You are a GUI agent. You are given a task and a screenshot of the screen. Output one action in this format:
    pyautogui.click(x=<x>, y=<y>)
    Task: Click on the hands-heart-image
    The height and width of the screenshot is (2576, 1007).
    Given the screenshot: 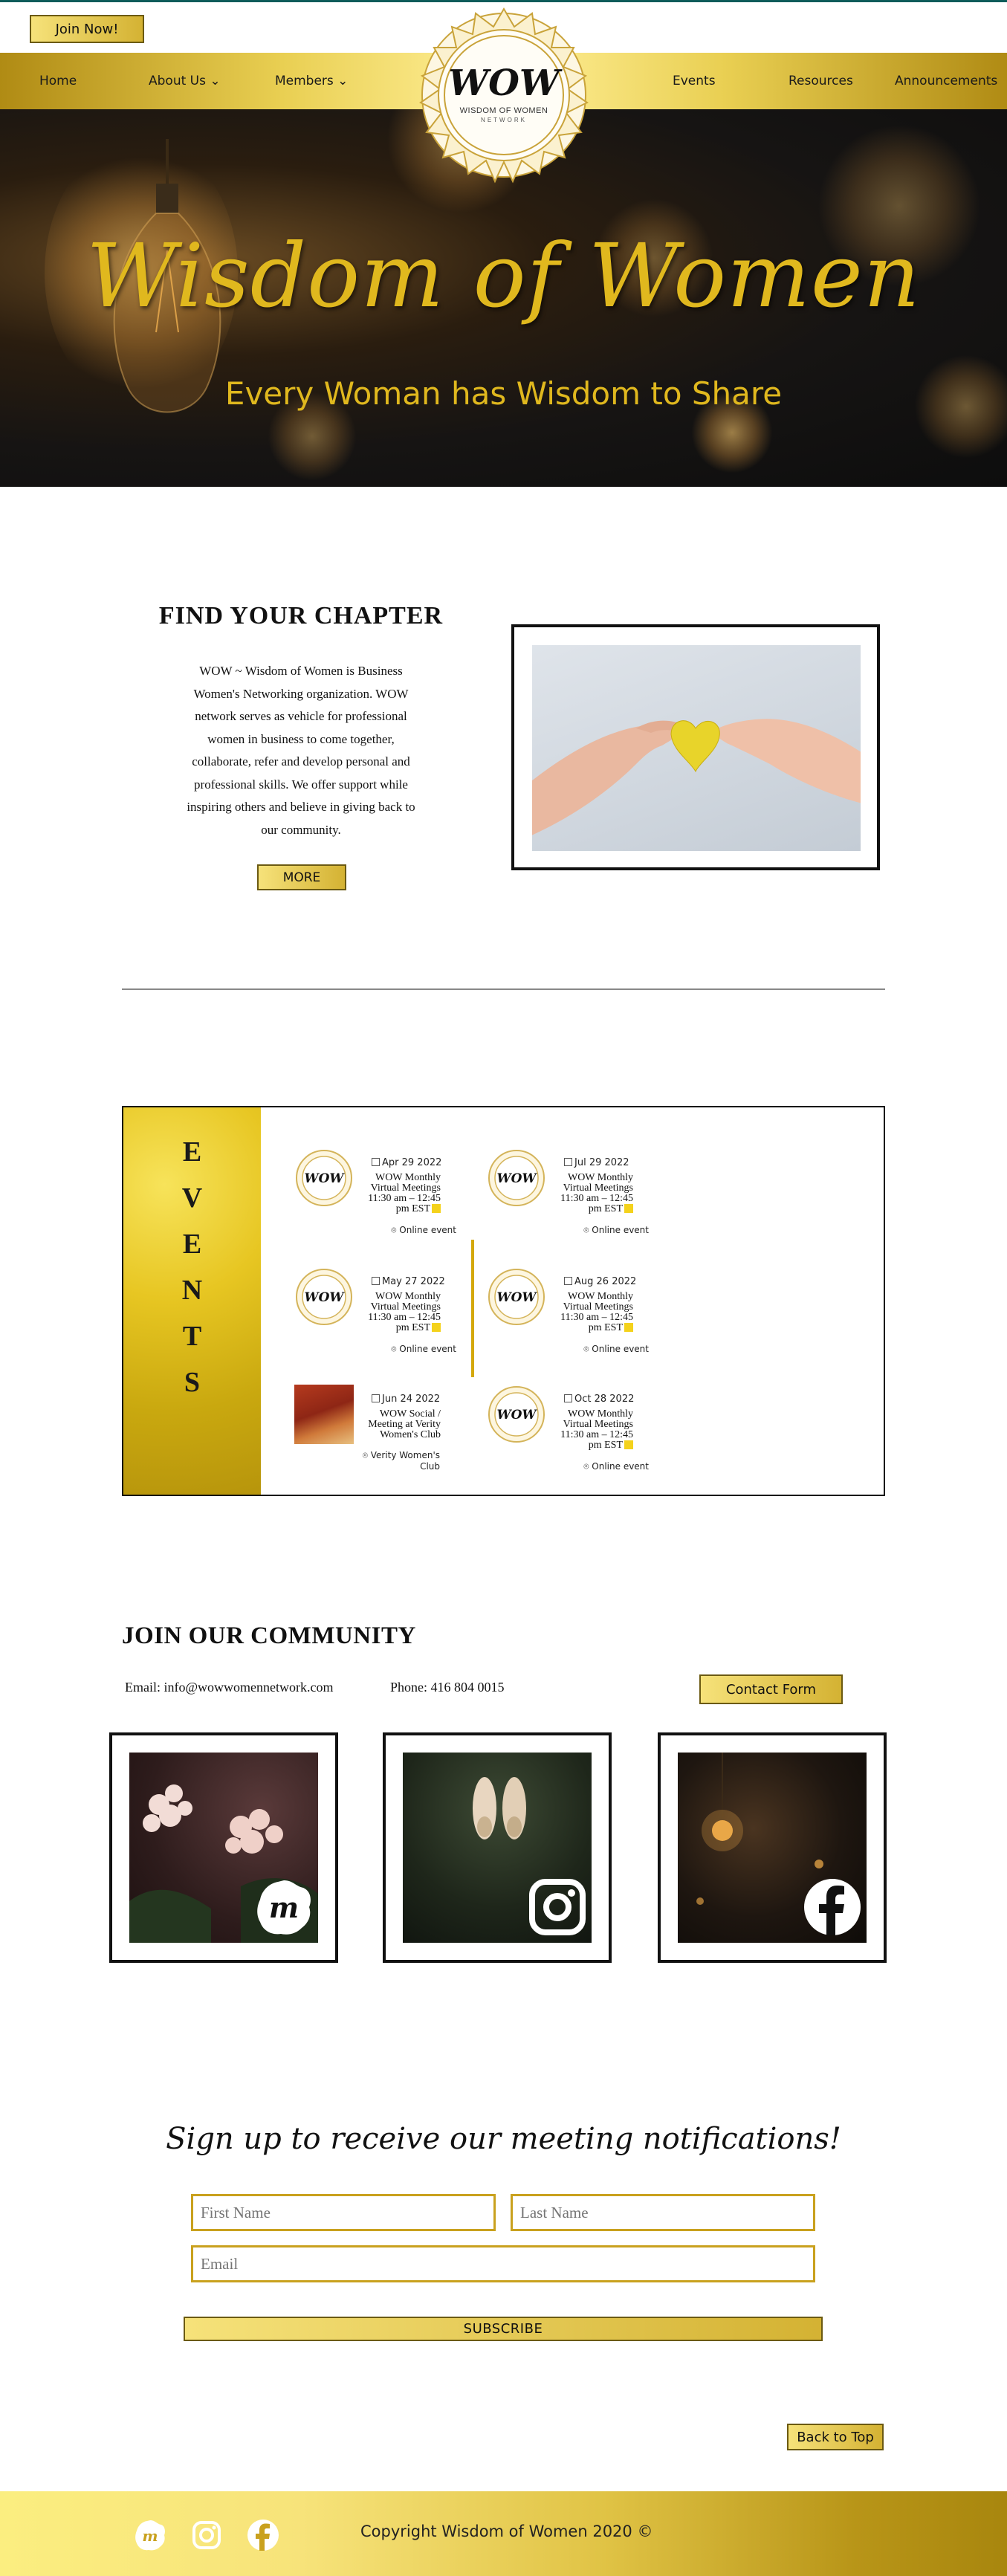 What is the action you would take?
    pyautogui.click(x=696, y=748)
    